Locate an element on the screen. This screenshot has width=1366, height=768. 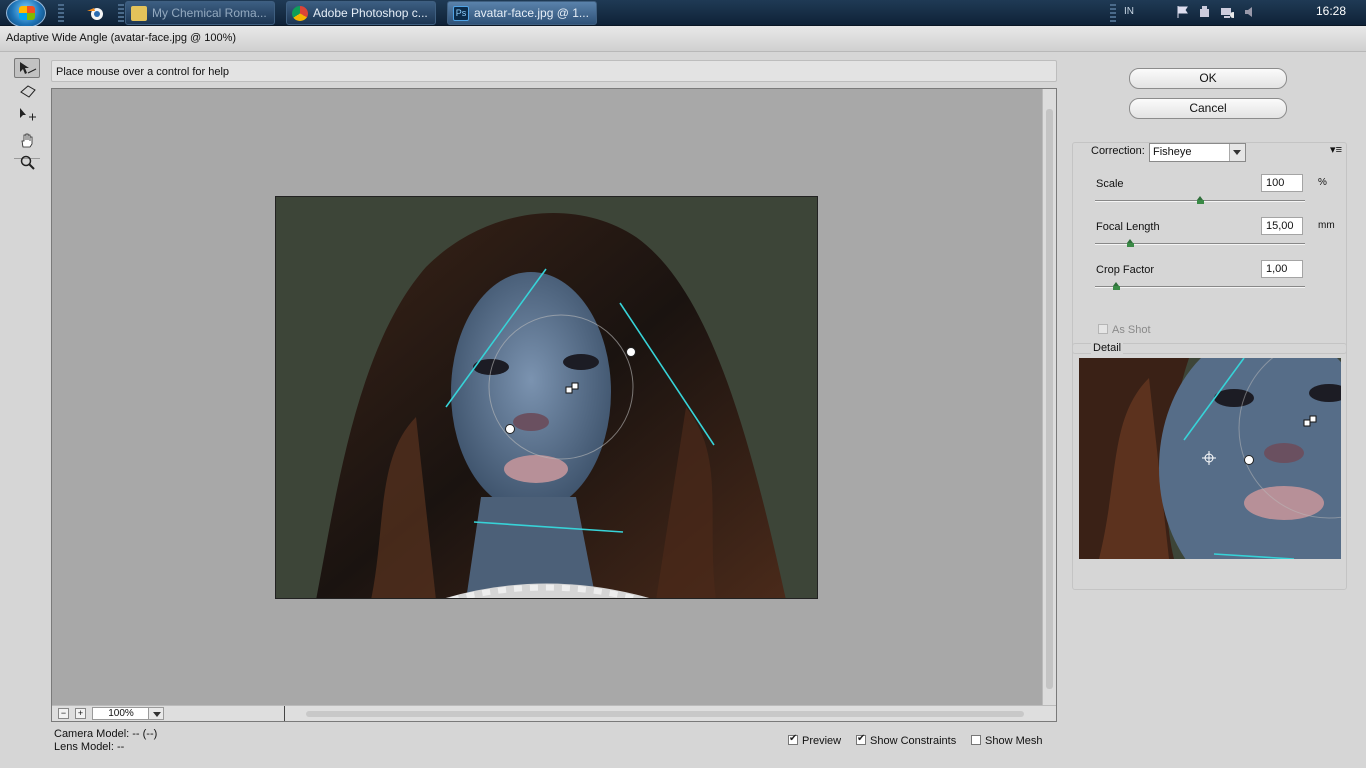
flag-icon is located at coordinates (1183, 12).